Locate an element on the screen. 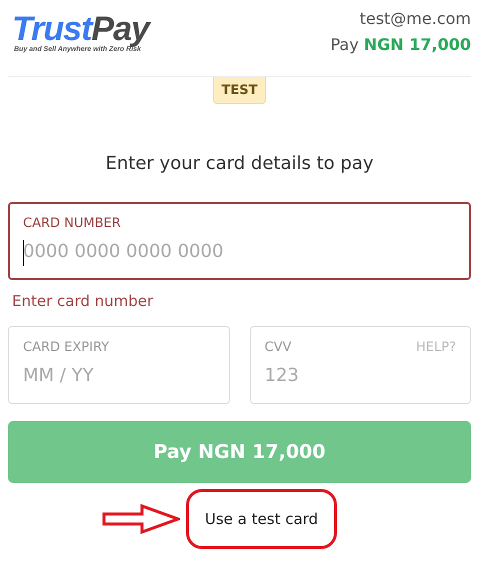 This screenshot has height=570, width=481. field-label: CARD EXPIRY is located at coordinates (66, 347).